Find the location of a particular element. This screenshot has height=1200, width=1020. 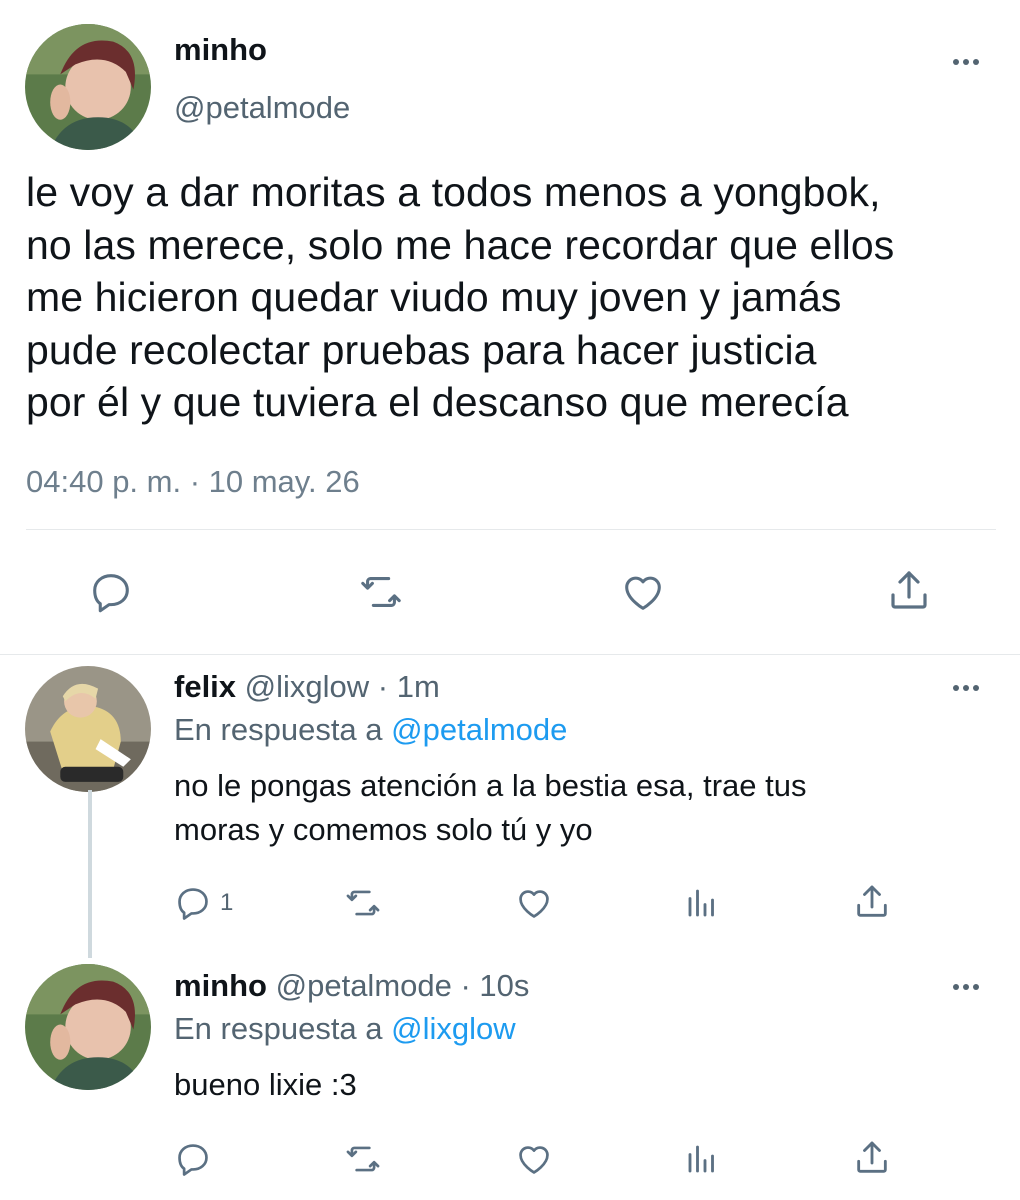

thread-line is located at coordinates (90, 874).